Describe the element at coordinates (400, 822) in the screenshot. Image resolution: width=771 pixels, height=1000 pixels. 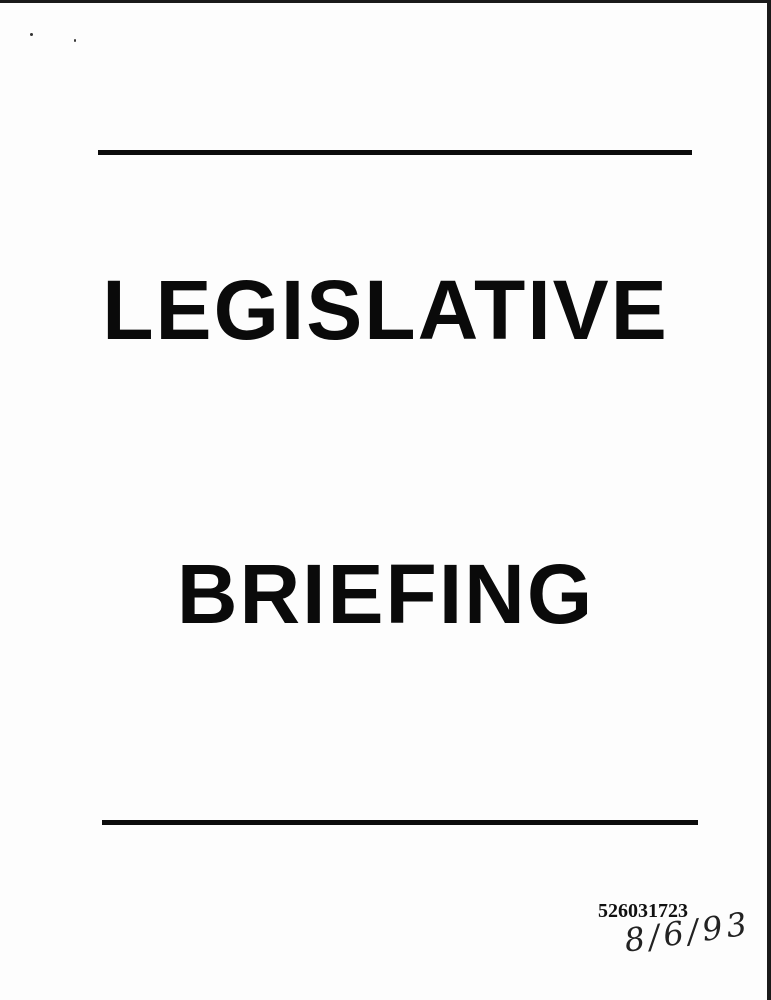
I see `bottom-rule` at that location.